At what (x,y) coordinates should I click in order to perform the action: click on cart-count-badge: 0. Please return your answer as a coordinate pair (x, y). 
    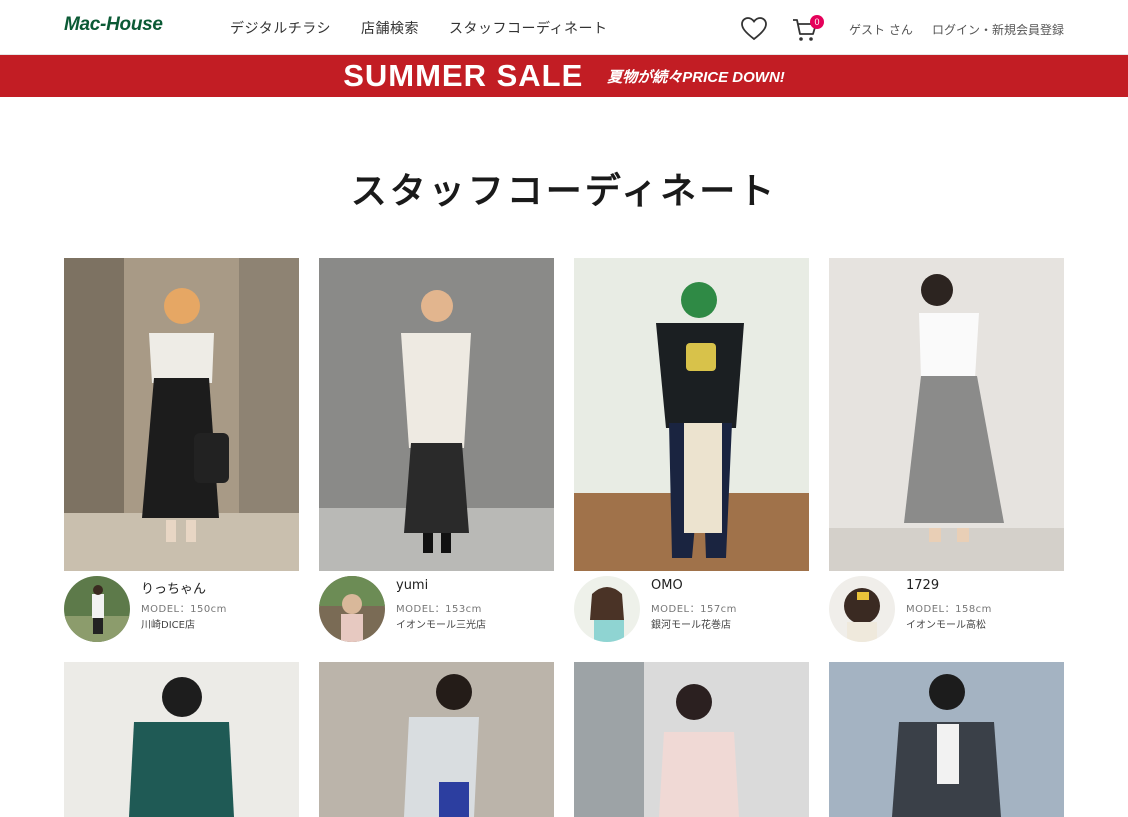
    Looking at the image, I should click on (817, 22).